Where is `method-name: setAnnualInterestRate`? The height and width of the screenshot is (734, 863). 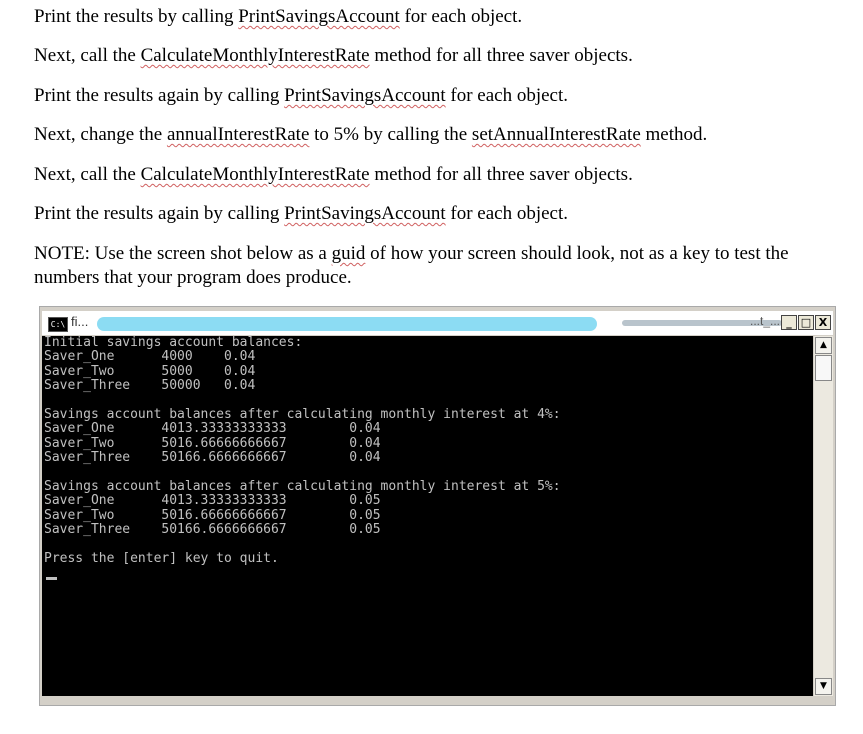 method-name: setAnnualInterestRate is located at coordinates (556, 134).